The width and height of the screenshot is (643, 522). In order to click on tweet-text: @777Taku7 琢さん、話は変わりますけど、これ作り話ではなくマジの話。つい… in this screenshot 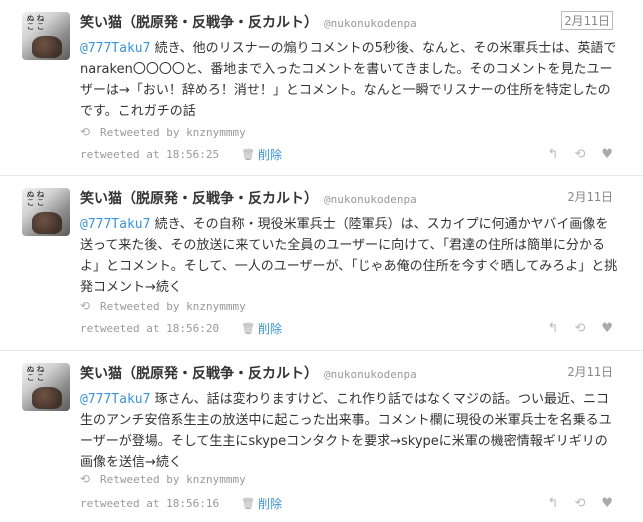, I will do `click(350, 431)`.